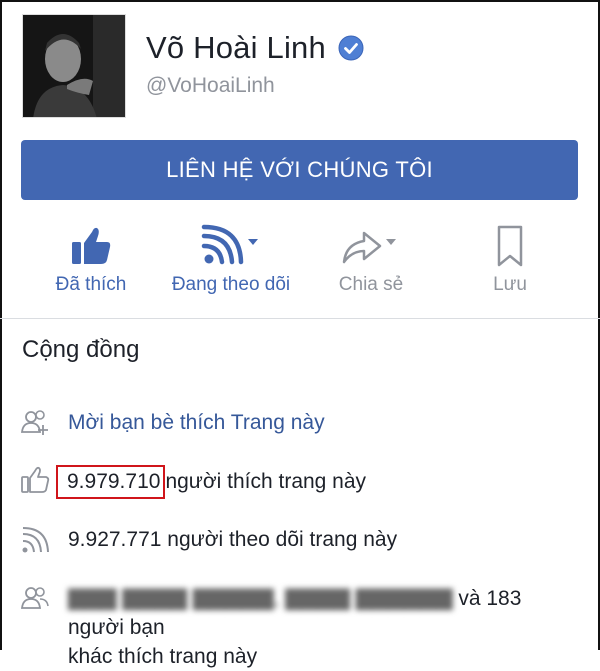  What do you see at coordinates (282, 539) in the screenshot?
I see `follows-suffix: người theo dõi trang này` at bounding box center [282, 539].